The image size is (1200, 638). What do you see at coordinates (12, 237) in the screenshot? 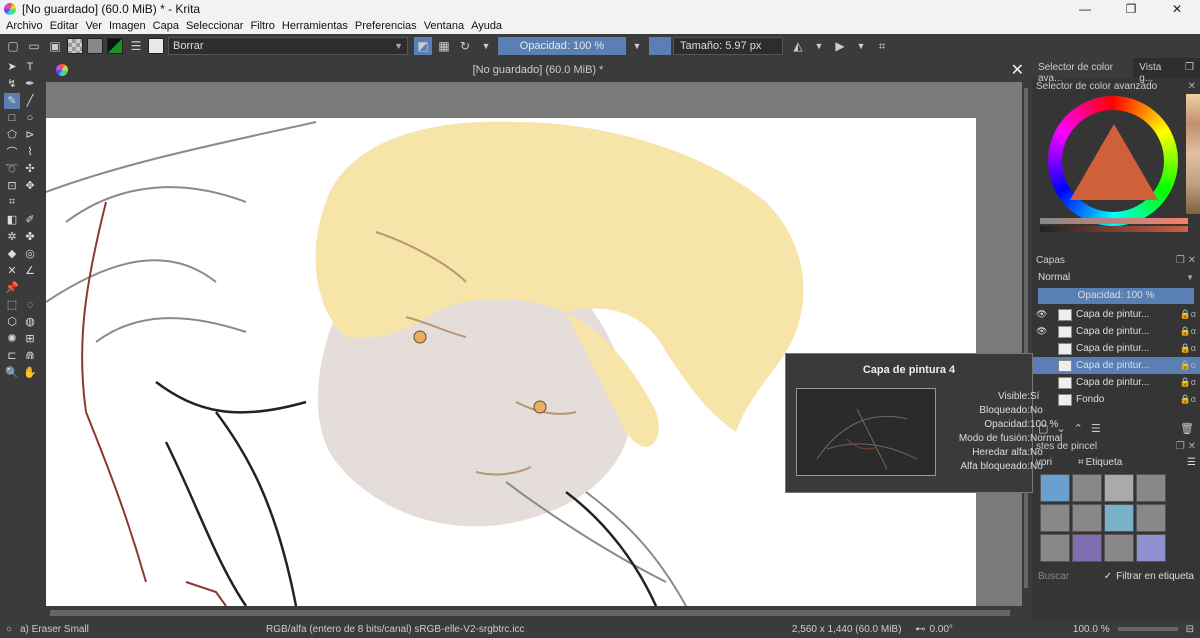
I see `colorize-mask-icon: ✲` at bounding box center [12, 237].